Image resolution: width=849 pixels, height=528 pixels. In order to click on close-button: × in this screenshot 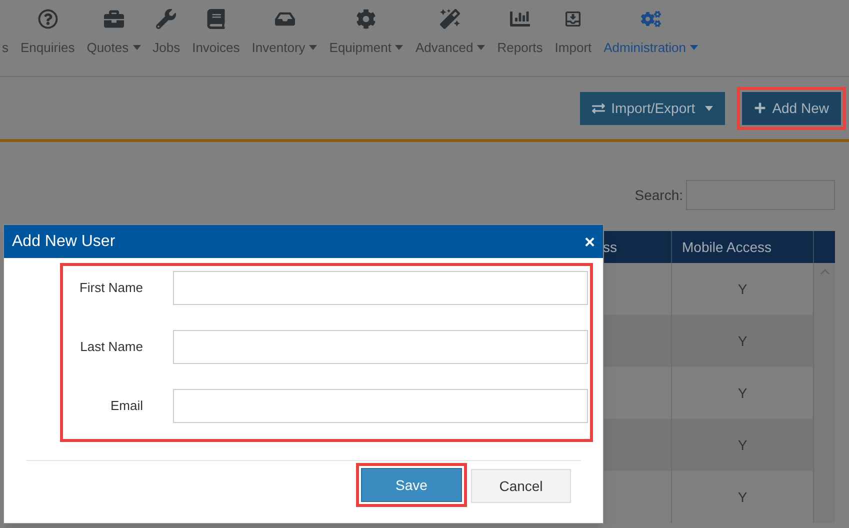, I will do `click(589, 241)`.